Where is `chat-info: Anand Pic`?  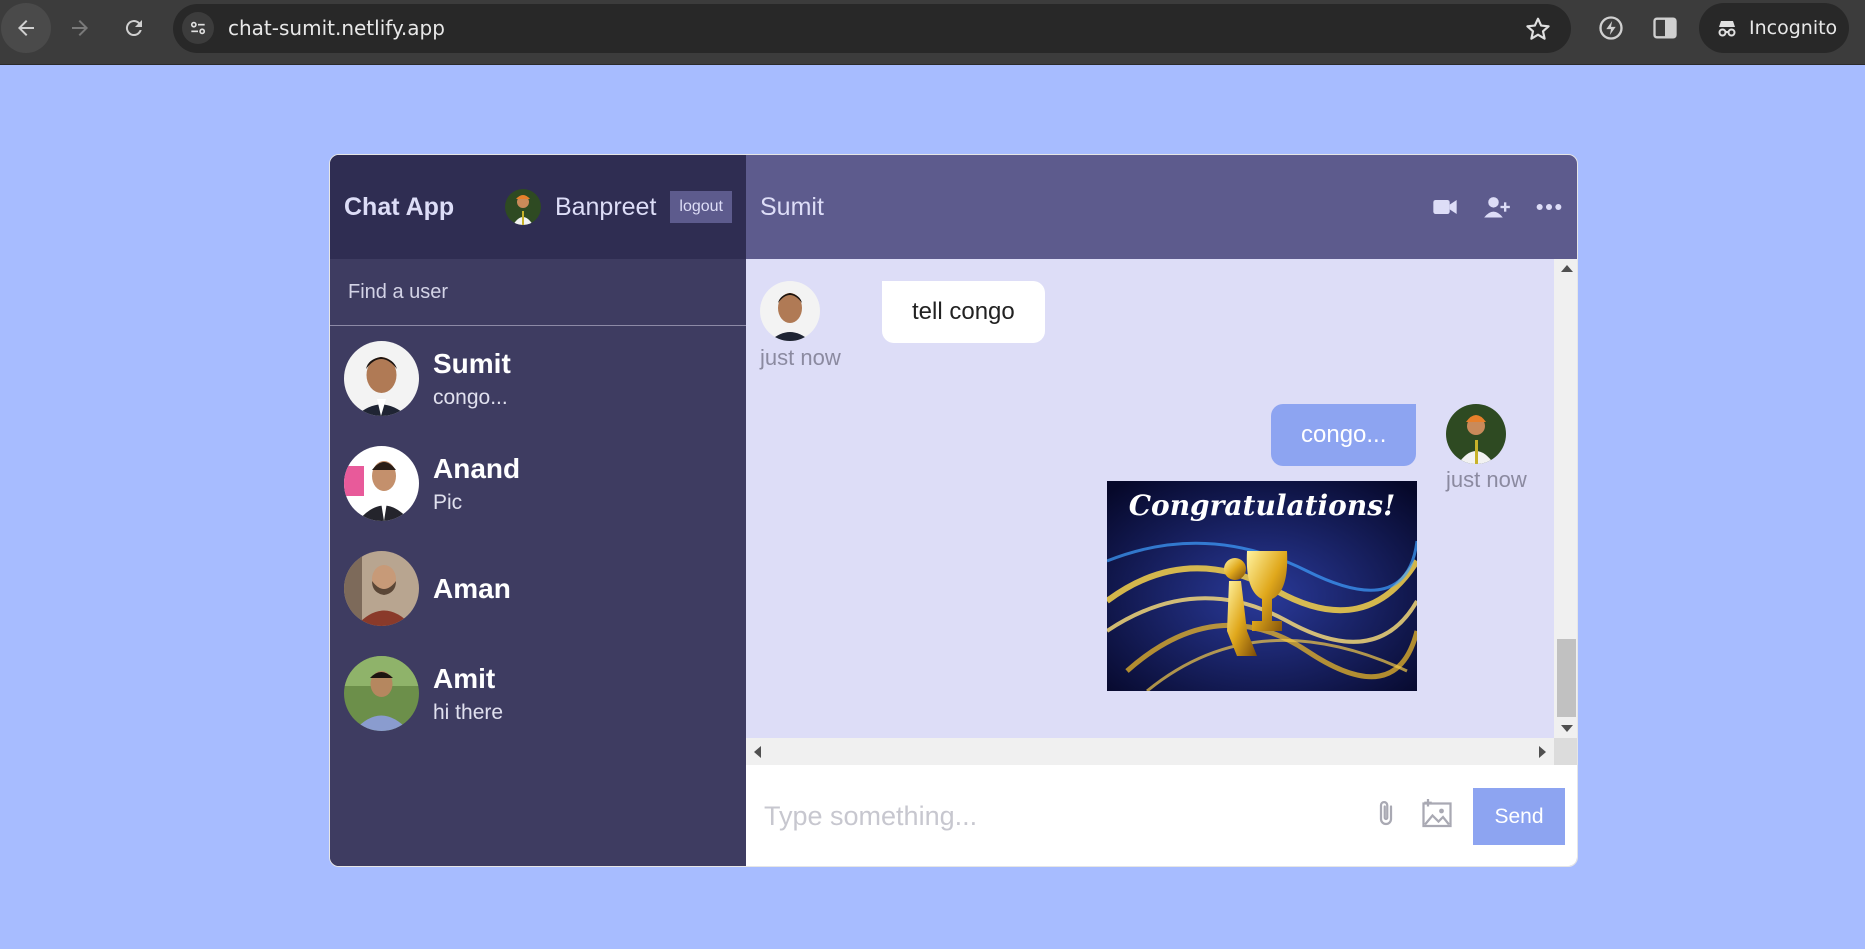 chat-info: Anand Pic is located at coordinates (476, 484).